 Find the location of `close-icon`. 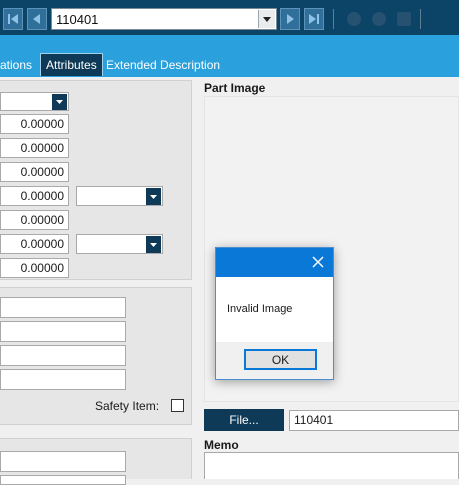

close-icon is located at coordinates (318, 262).